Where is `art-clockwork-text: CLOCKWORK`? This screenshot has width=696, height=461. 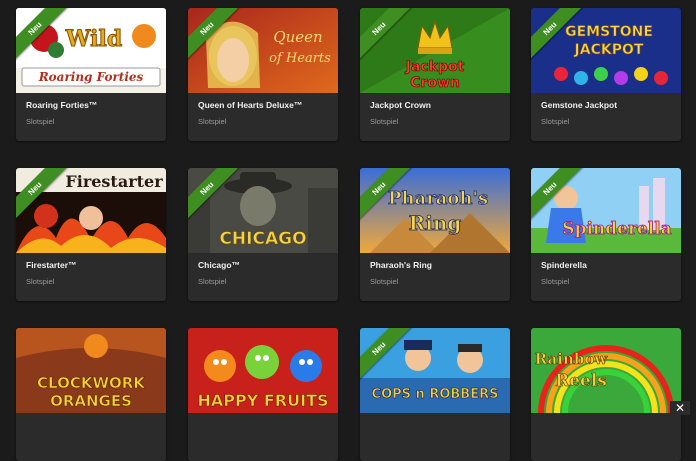
art-clockwork-text: CLOCKWORK is located at coordinates (91, 383).